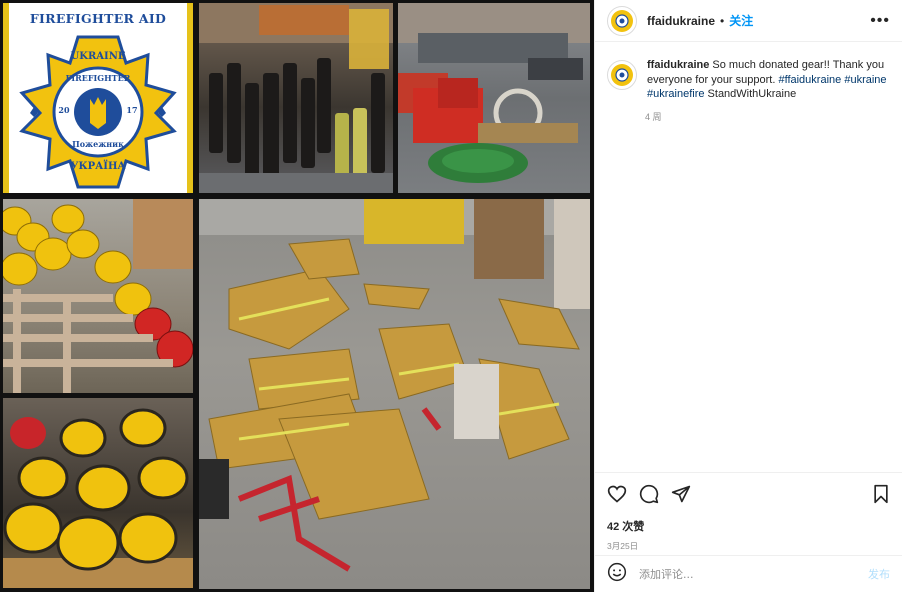  What do you see at coordinates (773, 116) in the screenshot?
I see `caption-age: 4 周` at bounding box center [773, 116].